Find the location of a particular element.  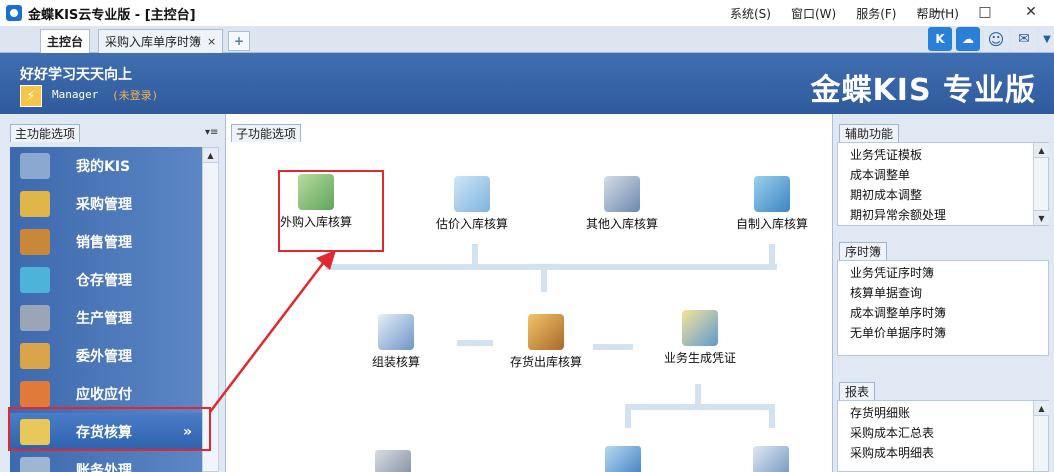

accounting-icon is located at coordinates (35, 464).